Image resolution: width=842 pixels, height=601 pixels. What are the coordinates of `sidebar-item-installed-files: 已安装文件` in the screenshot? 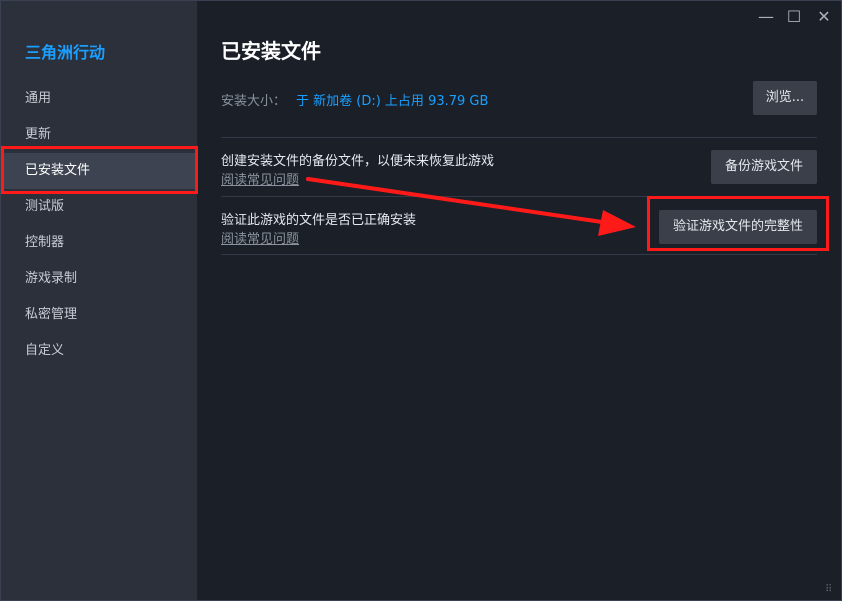 It's located at (99, 171).